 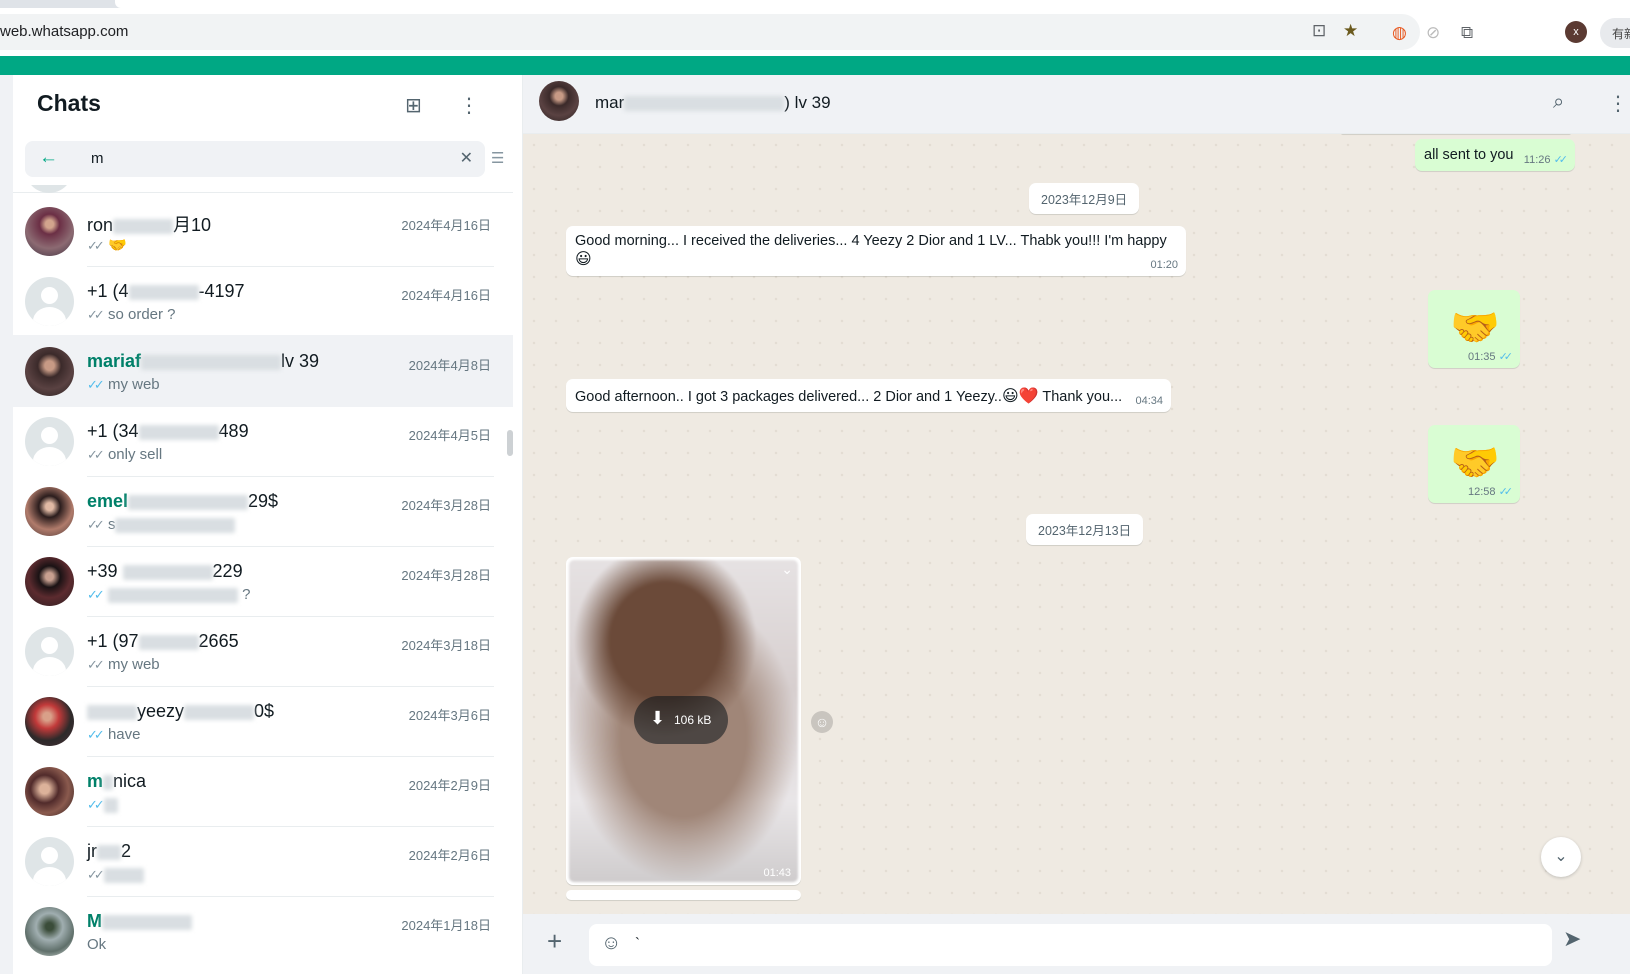 What do you see at coordinates (1558, 102) in the screenshot?
I see `search-icon: ⌕` at bounding box center [1558, 102].